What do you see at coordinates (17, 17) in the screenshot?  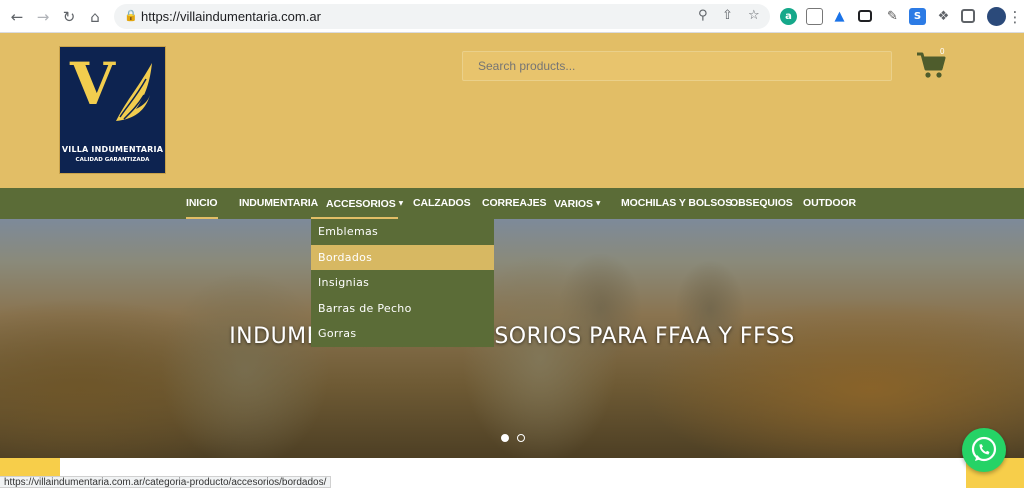 I see `back-arrow-icon: ←` at bounding box center [17, 17].